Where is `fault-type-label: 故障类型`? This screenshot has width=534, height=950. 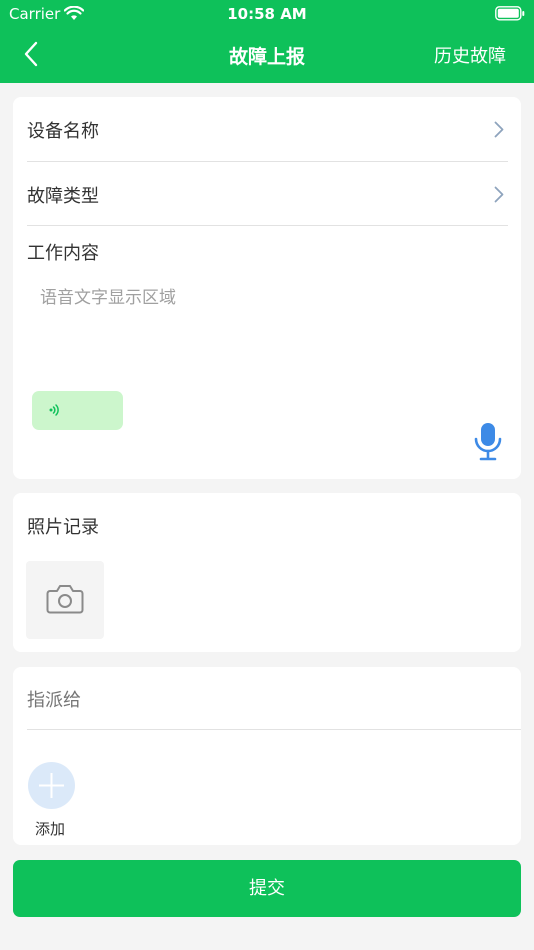 fault-type-label: 故障类型 is located at coordinates (63, 196).